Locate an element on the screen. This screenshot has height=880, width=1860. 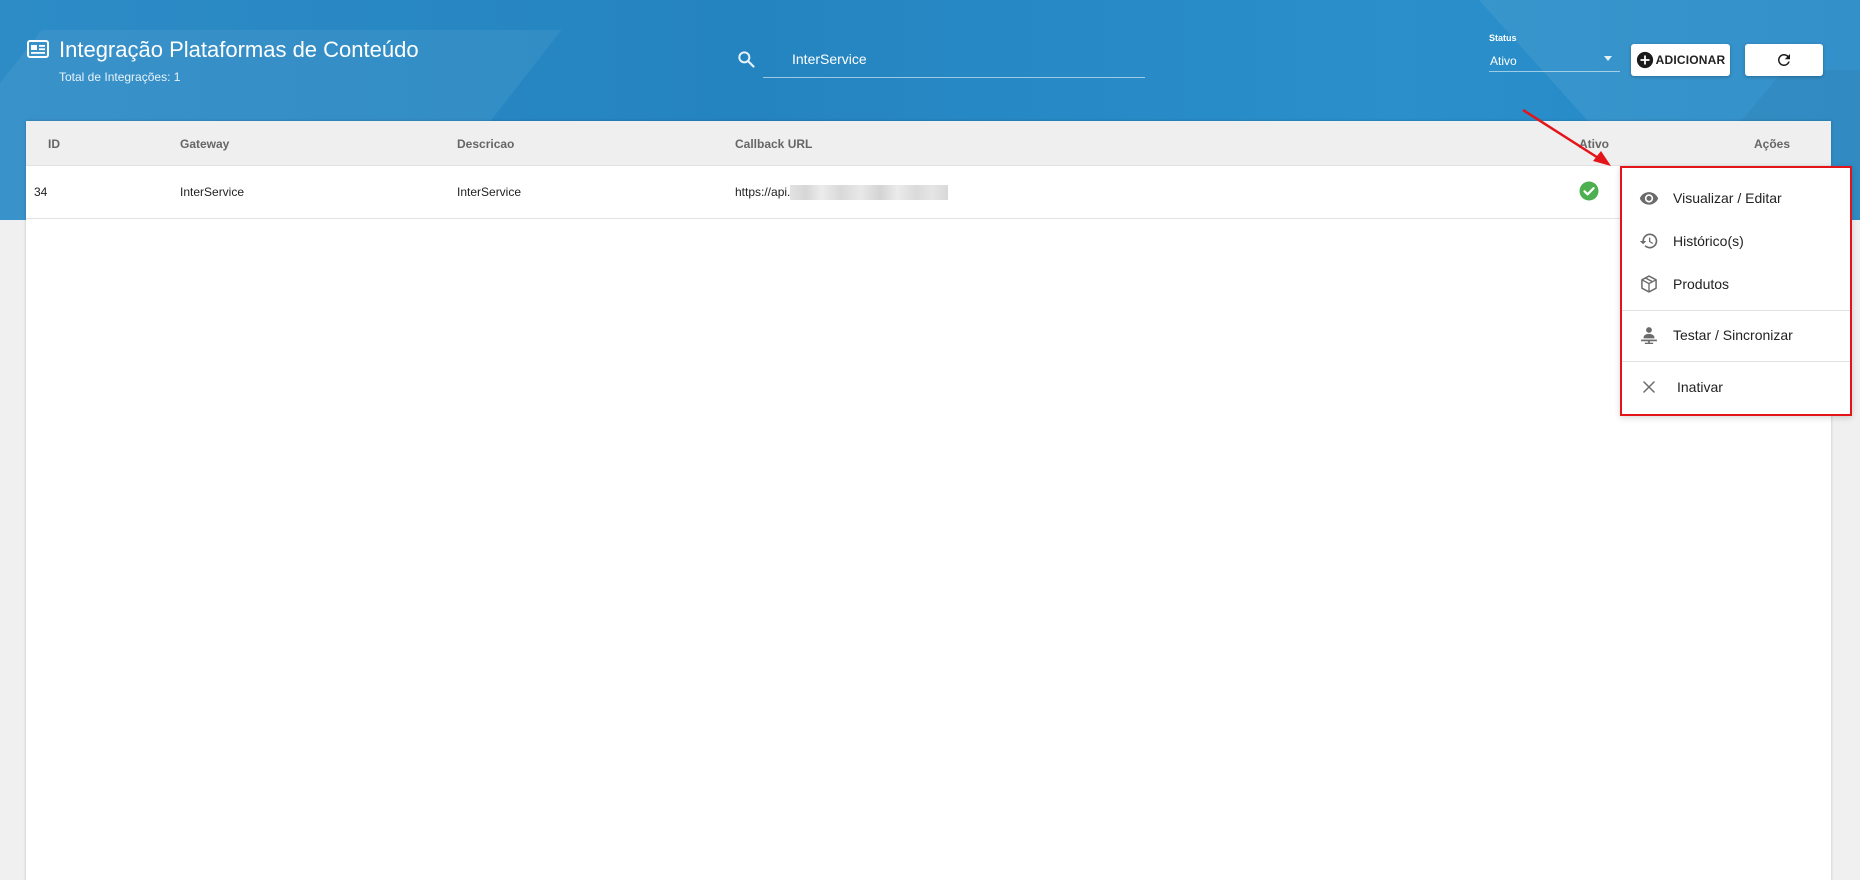
integration-icon is located at coordinates (38, 49).